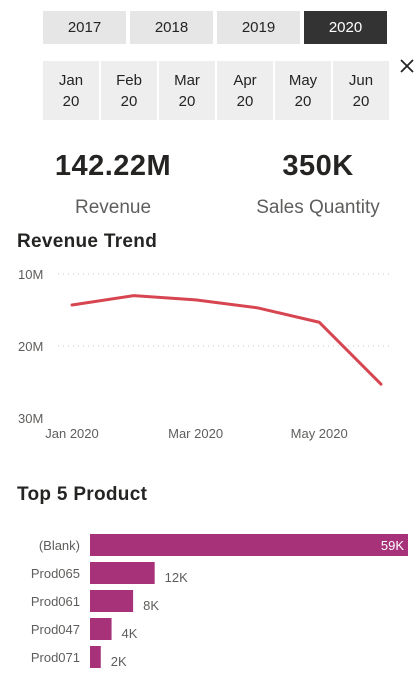 The width and height of the screenshot is (418, 697). I want to click on data-label: 12K, so click(176, 577).